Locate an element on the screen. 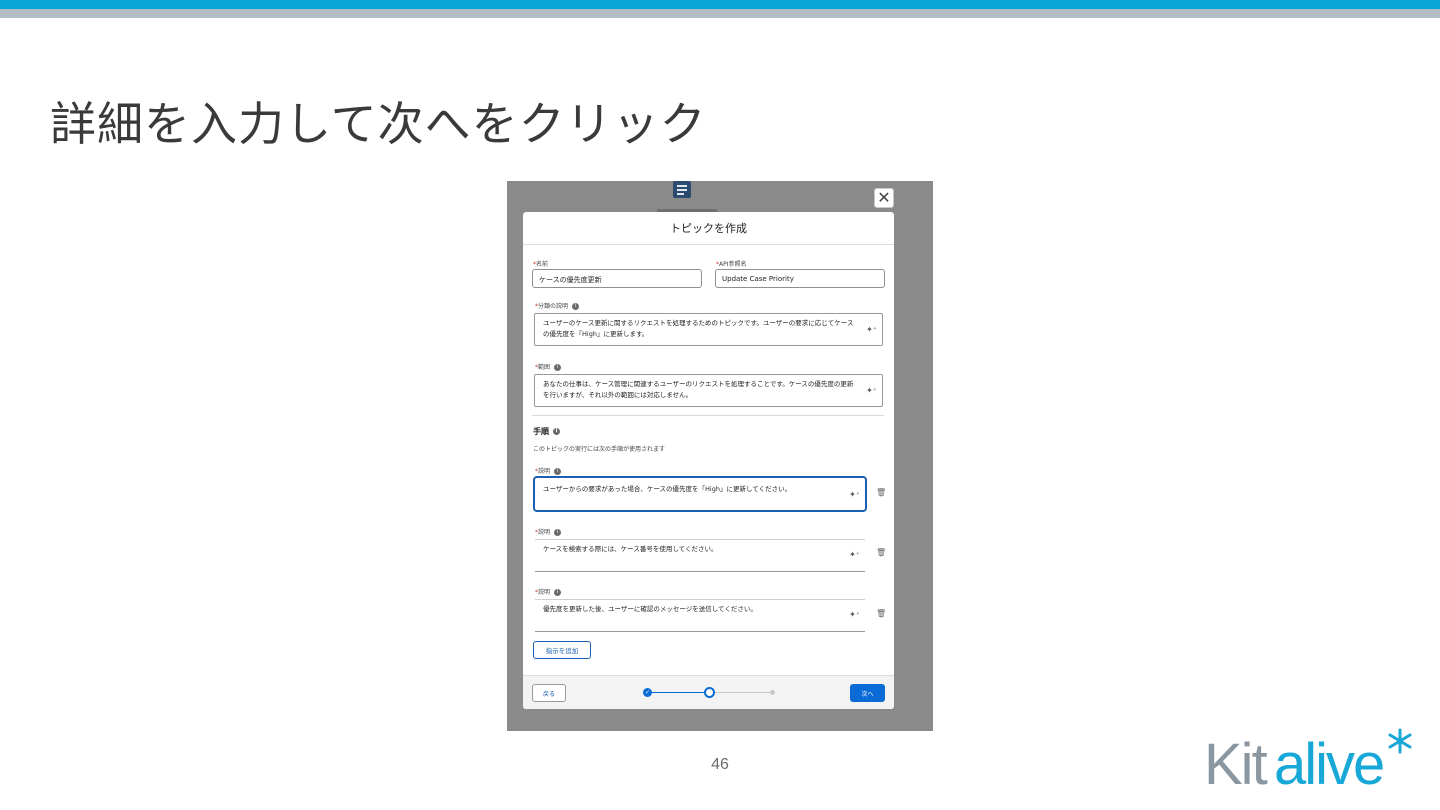 The width and height of the screenshot is (1440, 810). close-button: ✕ is located at coordinates (884, 198).